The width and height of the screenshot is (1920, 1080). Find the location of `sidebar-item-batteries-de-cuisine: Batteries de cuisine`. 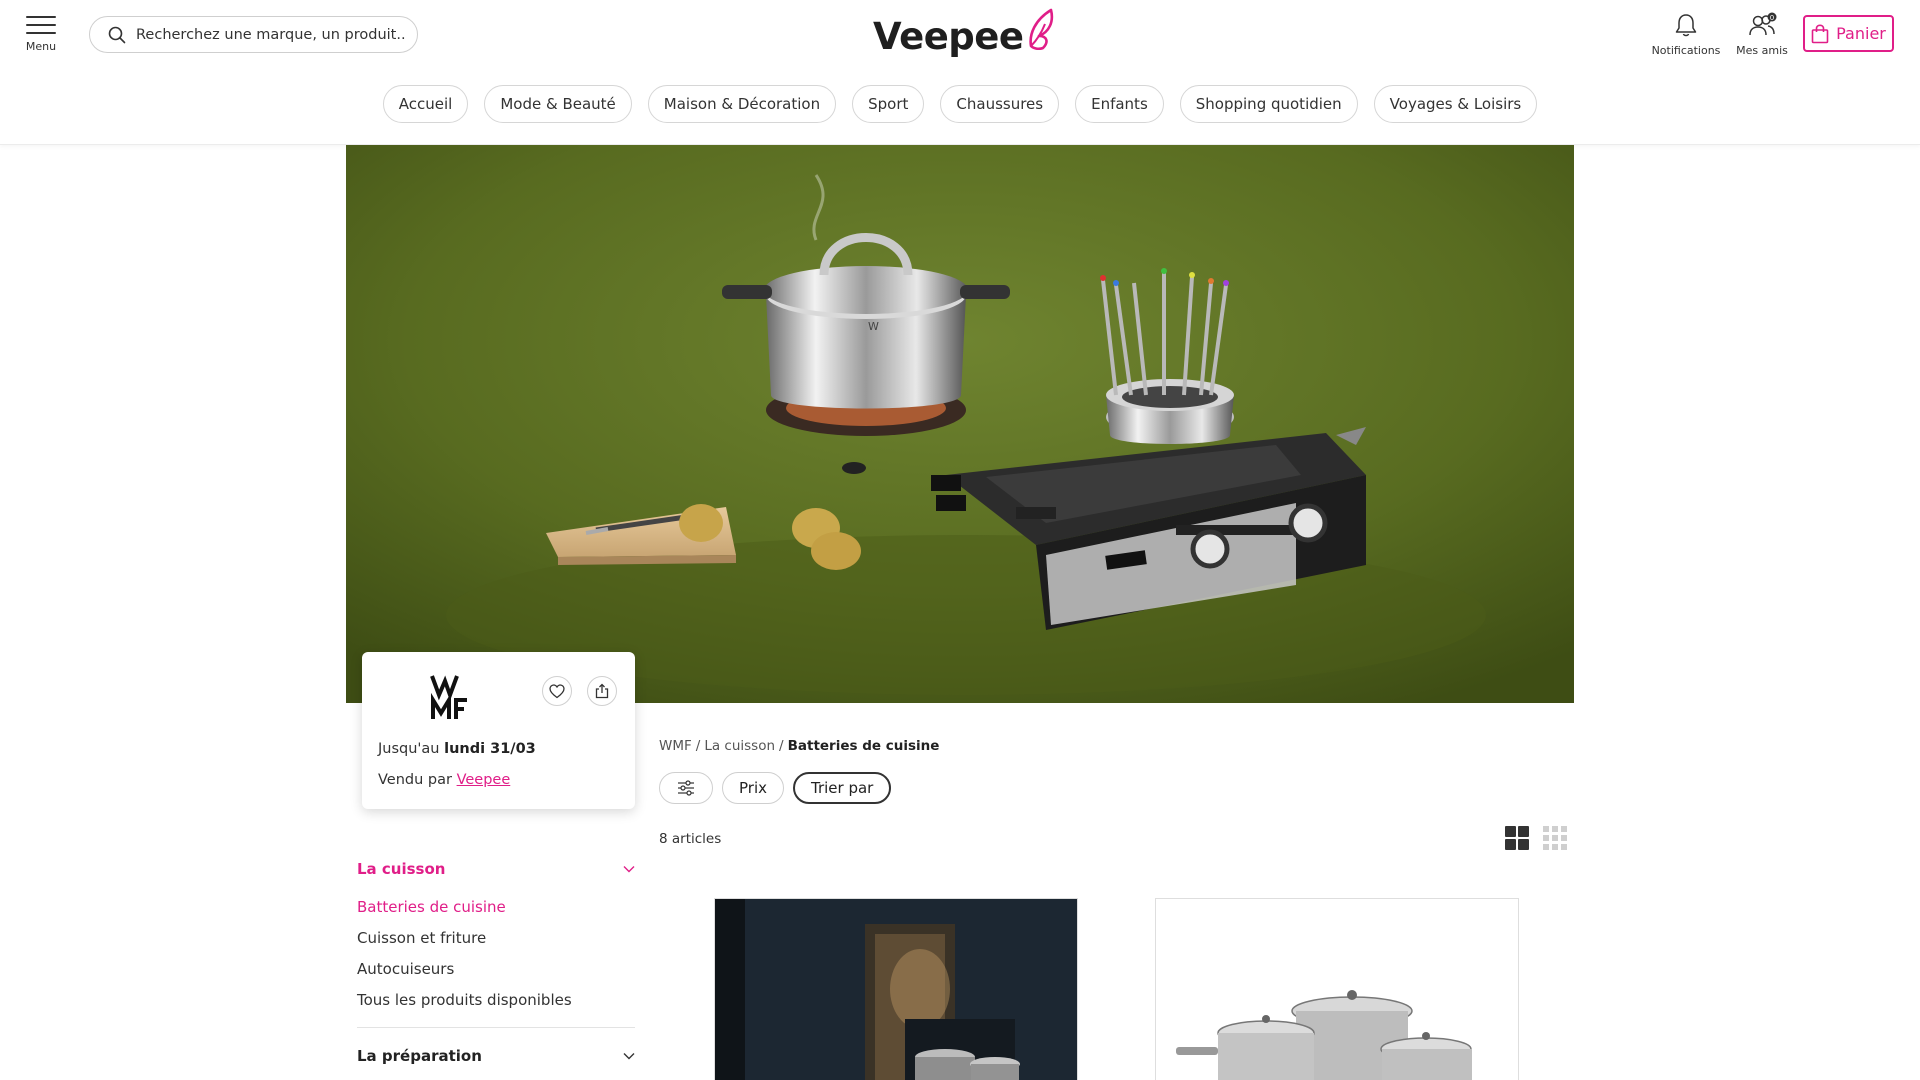

sidebar-item-batteries-de-cuisine: Batteries de cuisine is located at coordinates (464, 912).